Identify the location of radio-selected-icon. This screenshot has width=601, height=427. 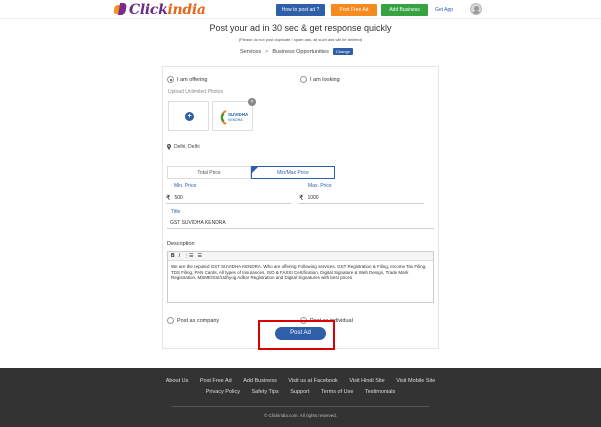
(170, 79).